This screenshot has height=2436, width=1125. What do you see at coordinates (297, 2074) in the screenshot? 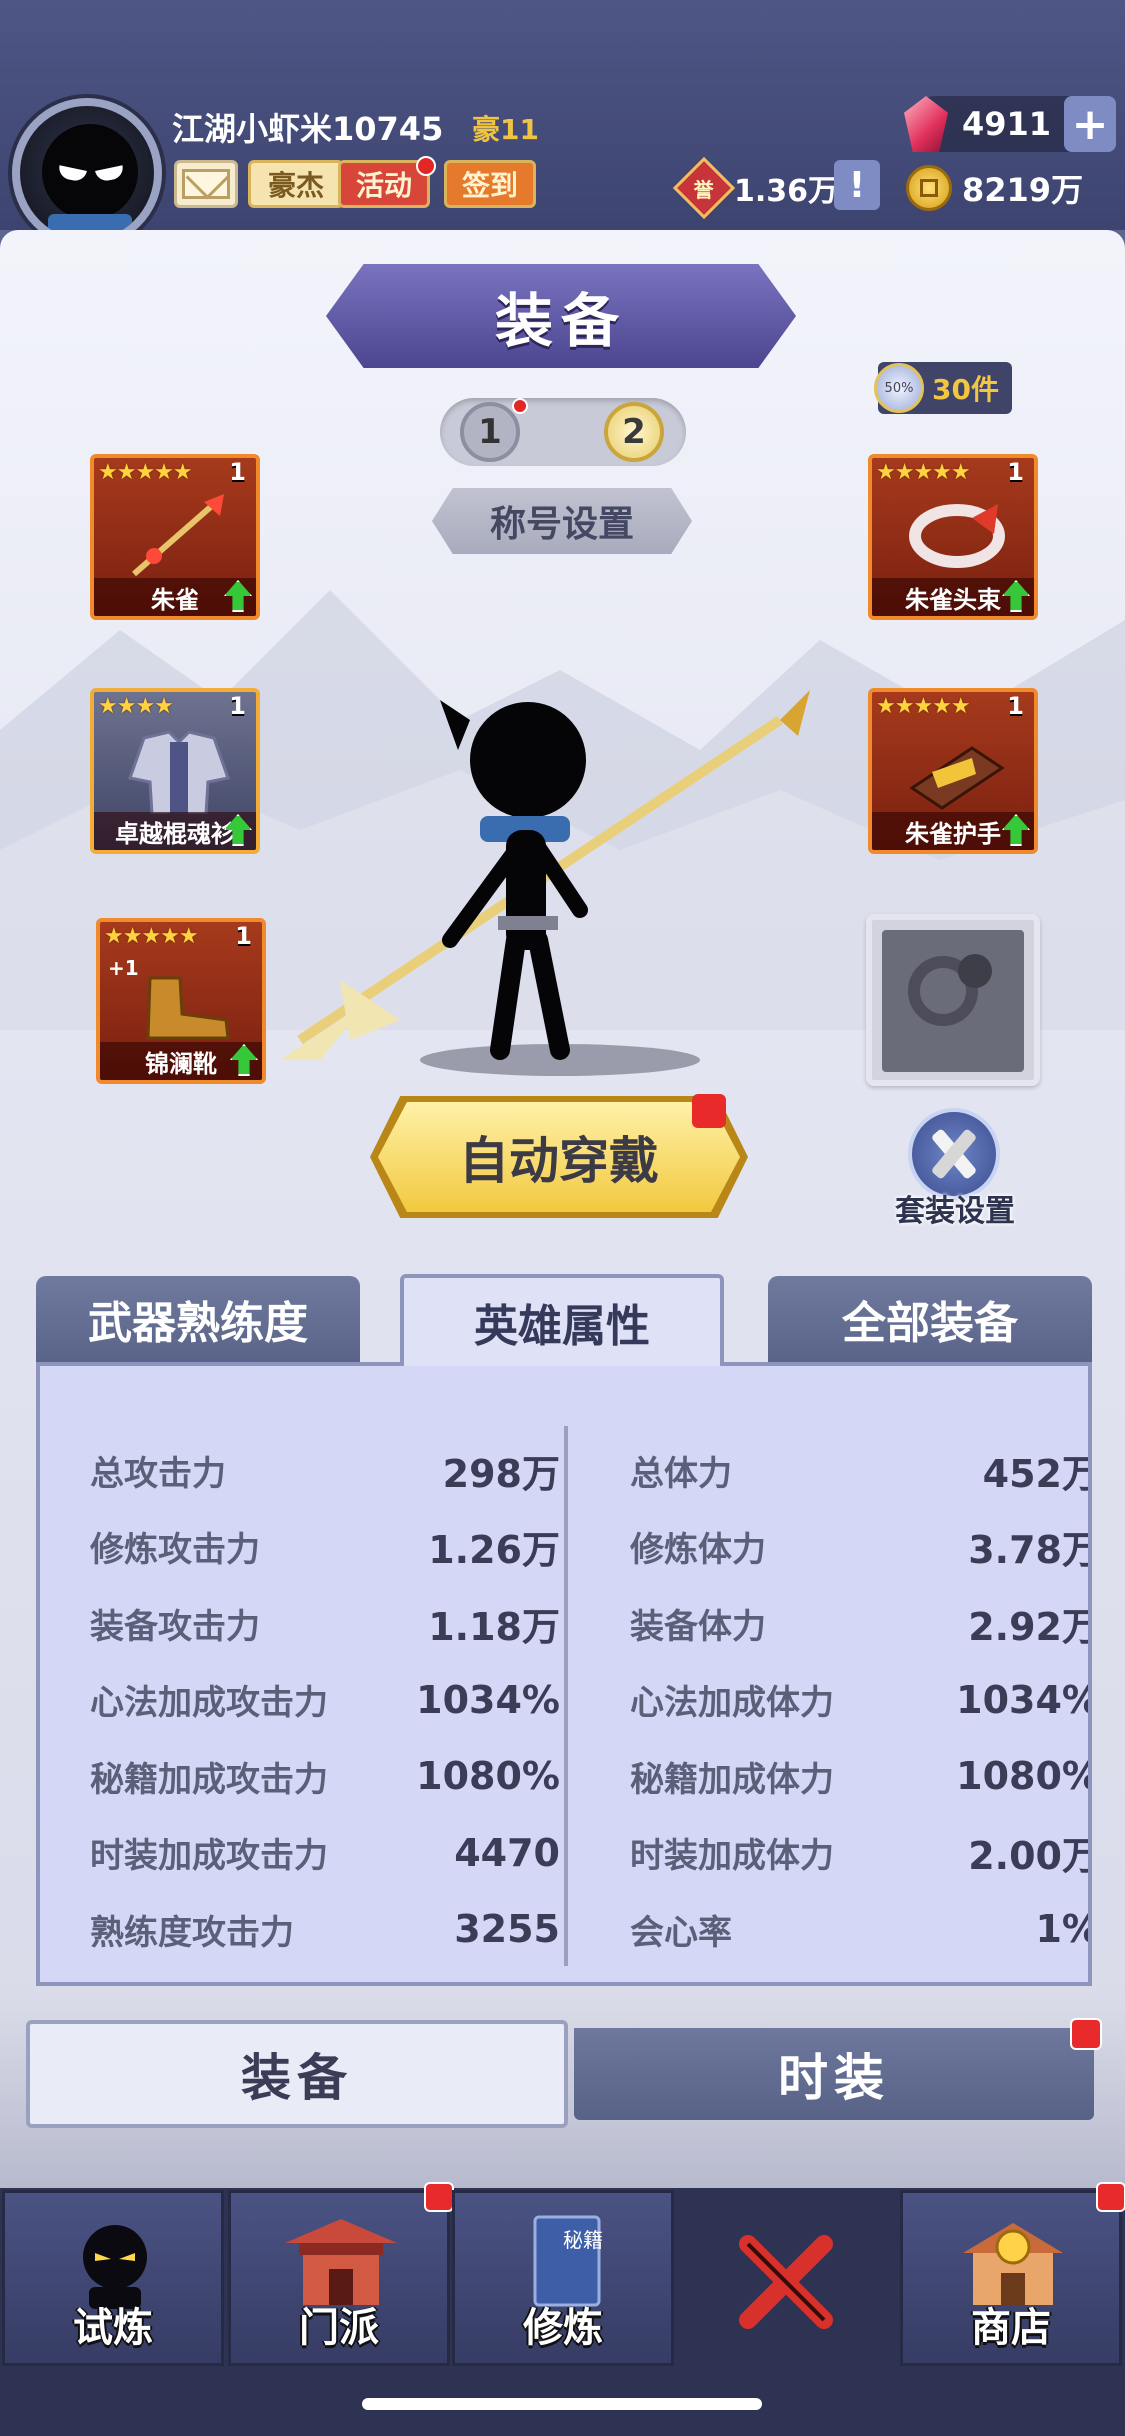
I see `tab-equipment: 装备` at bounding box center [297, 2074].